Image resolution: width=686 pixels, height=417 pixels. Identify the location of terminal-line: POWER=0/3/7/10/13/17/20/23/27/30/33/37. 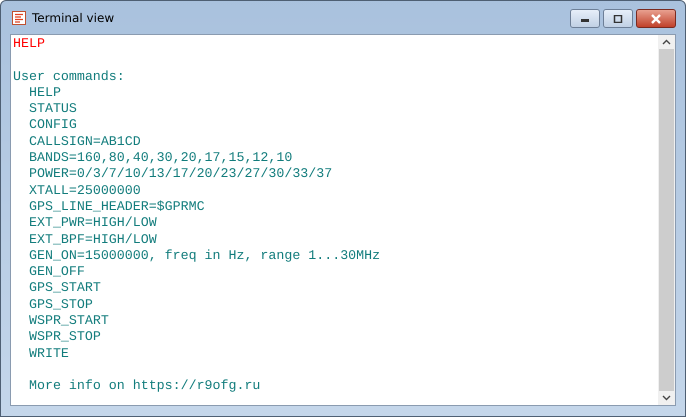
(180, 174).